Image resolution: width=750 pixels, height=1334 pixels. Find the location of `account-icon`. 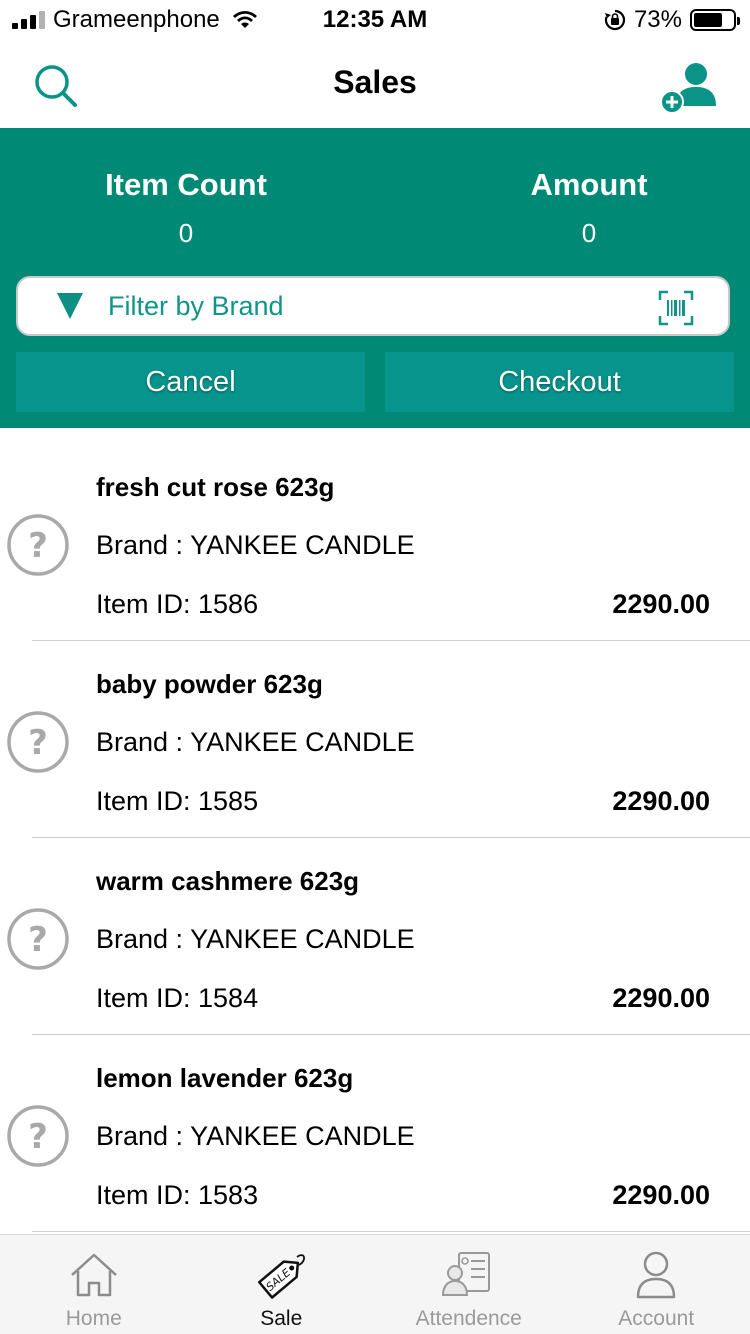

account-icon is located at coordinates (656, 1275).